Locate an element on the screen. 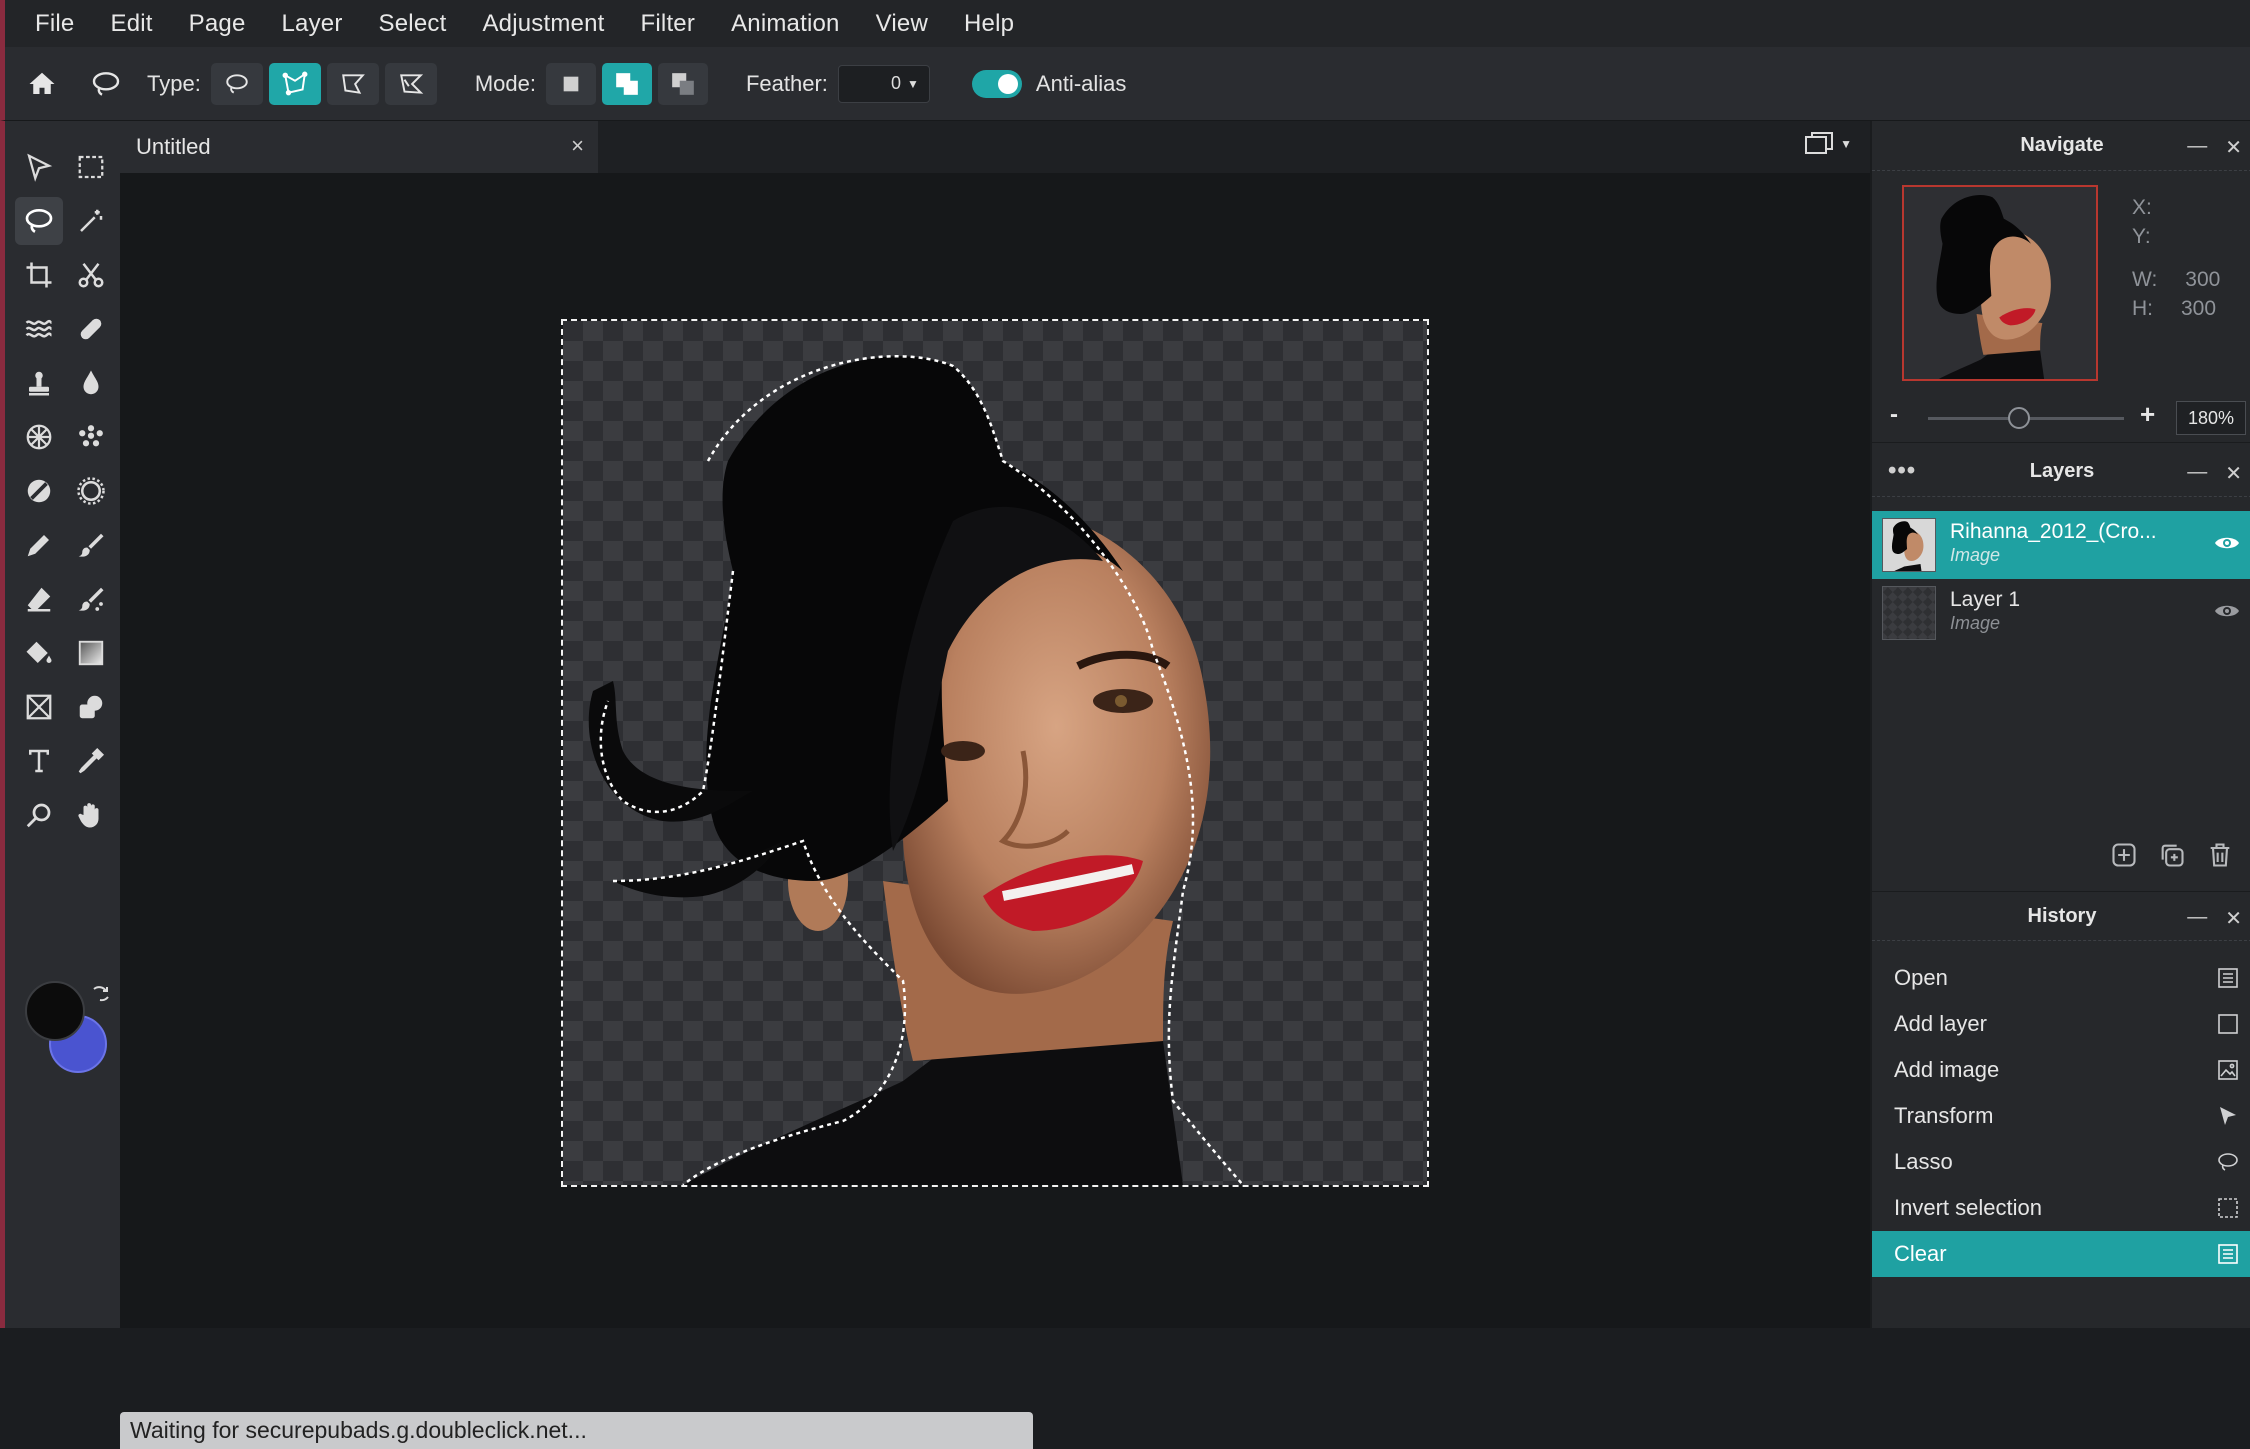  scissors-icon is located at coordinates (91, 275).